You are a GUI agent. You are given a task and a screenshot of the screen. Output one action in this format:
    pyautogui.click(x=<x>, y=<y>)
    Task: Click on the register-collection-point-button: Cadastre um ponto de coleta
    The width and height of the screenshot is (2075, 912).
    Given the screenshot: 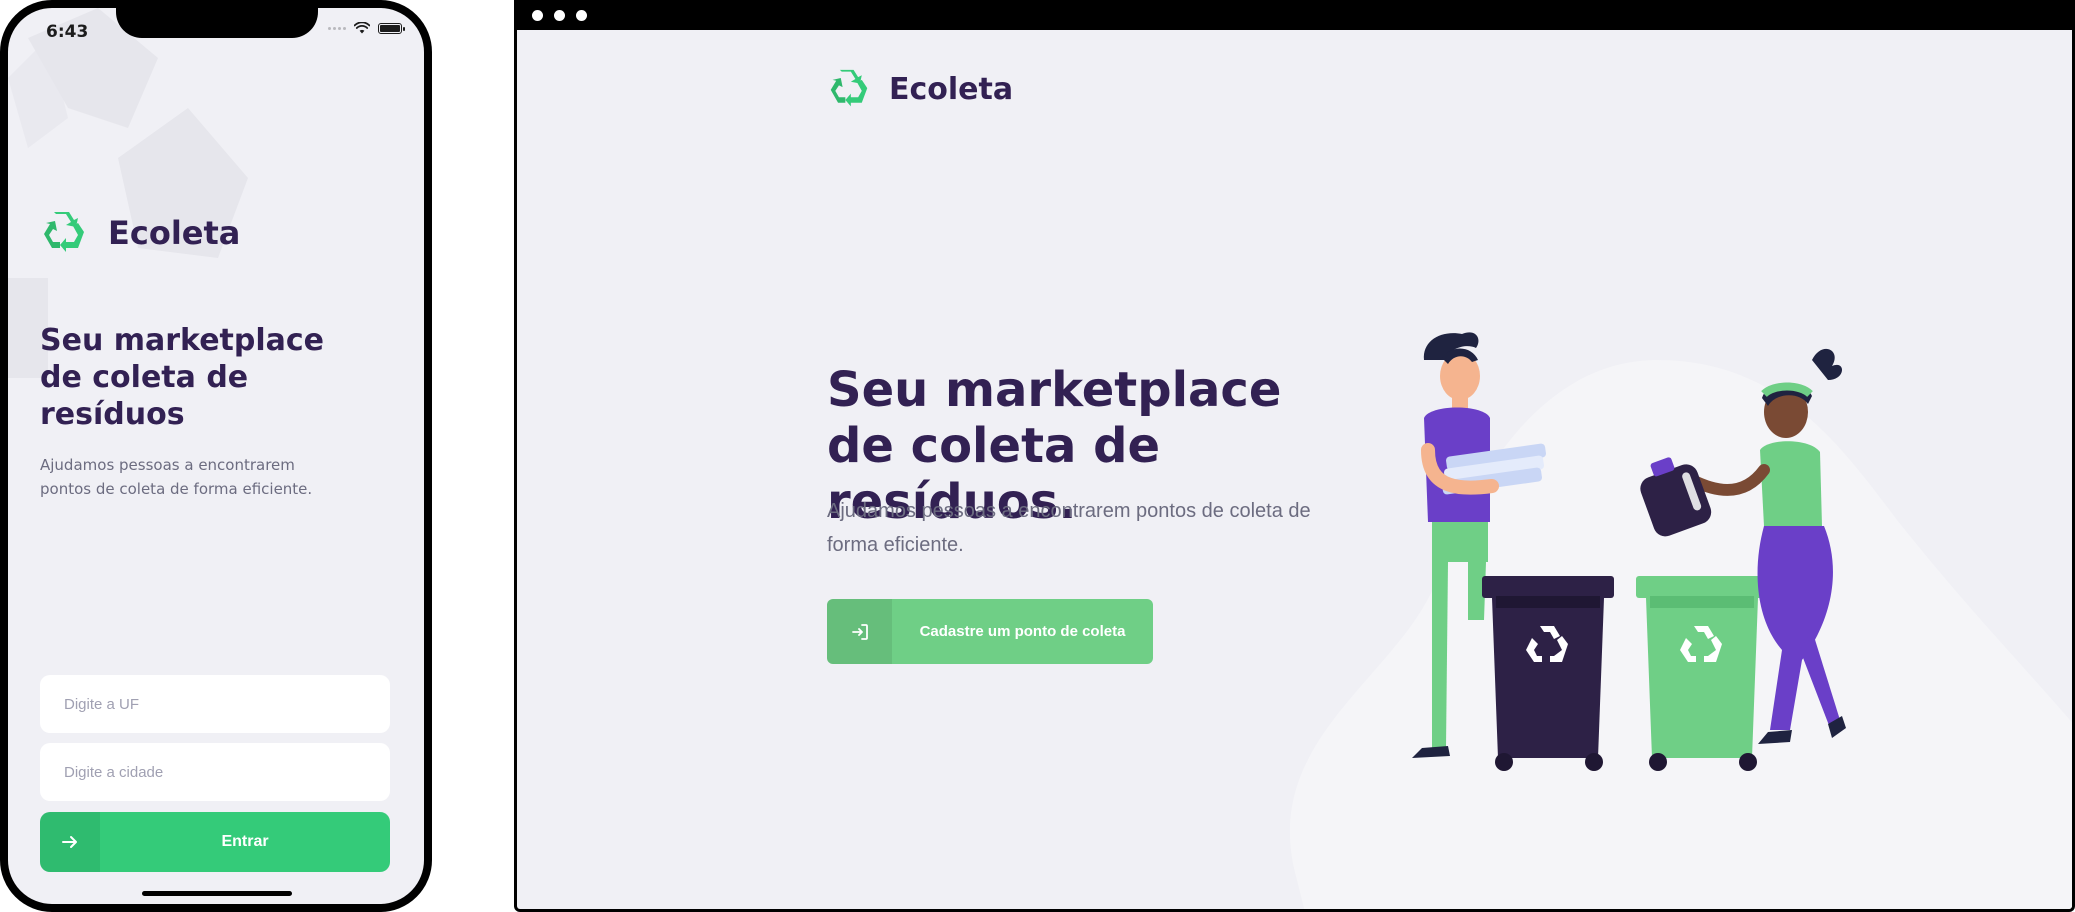 What is the action you would take?
    pyautogui.click(x=990, y=631)
    